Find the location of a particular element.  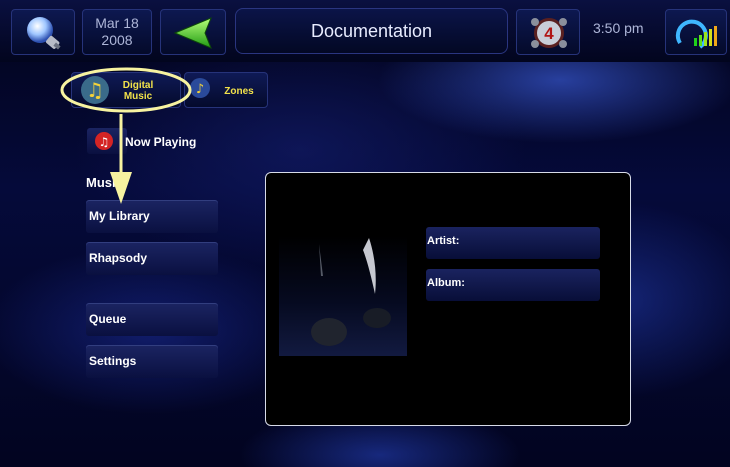

date-year: 2008 is located at coordinates (117, 40).